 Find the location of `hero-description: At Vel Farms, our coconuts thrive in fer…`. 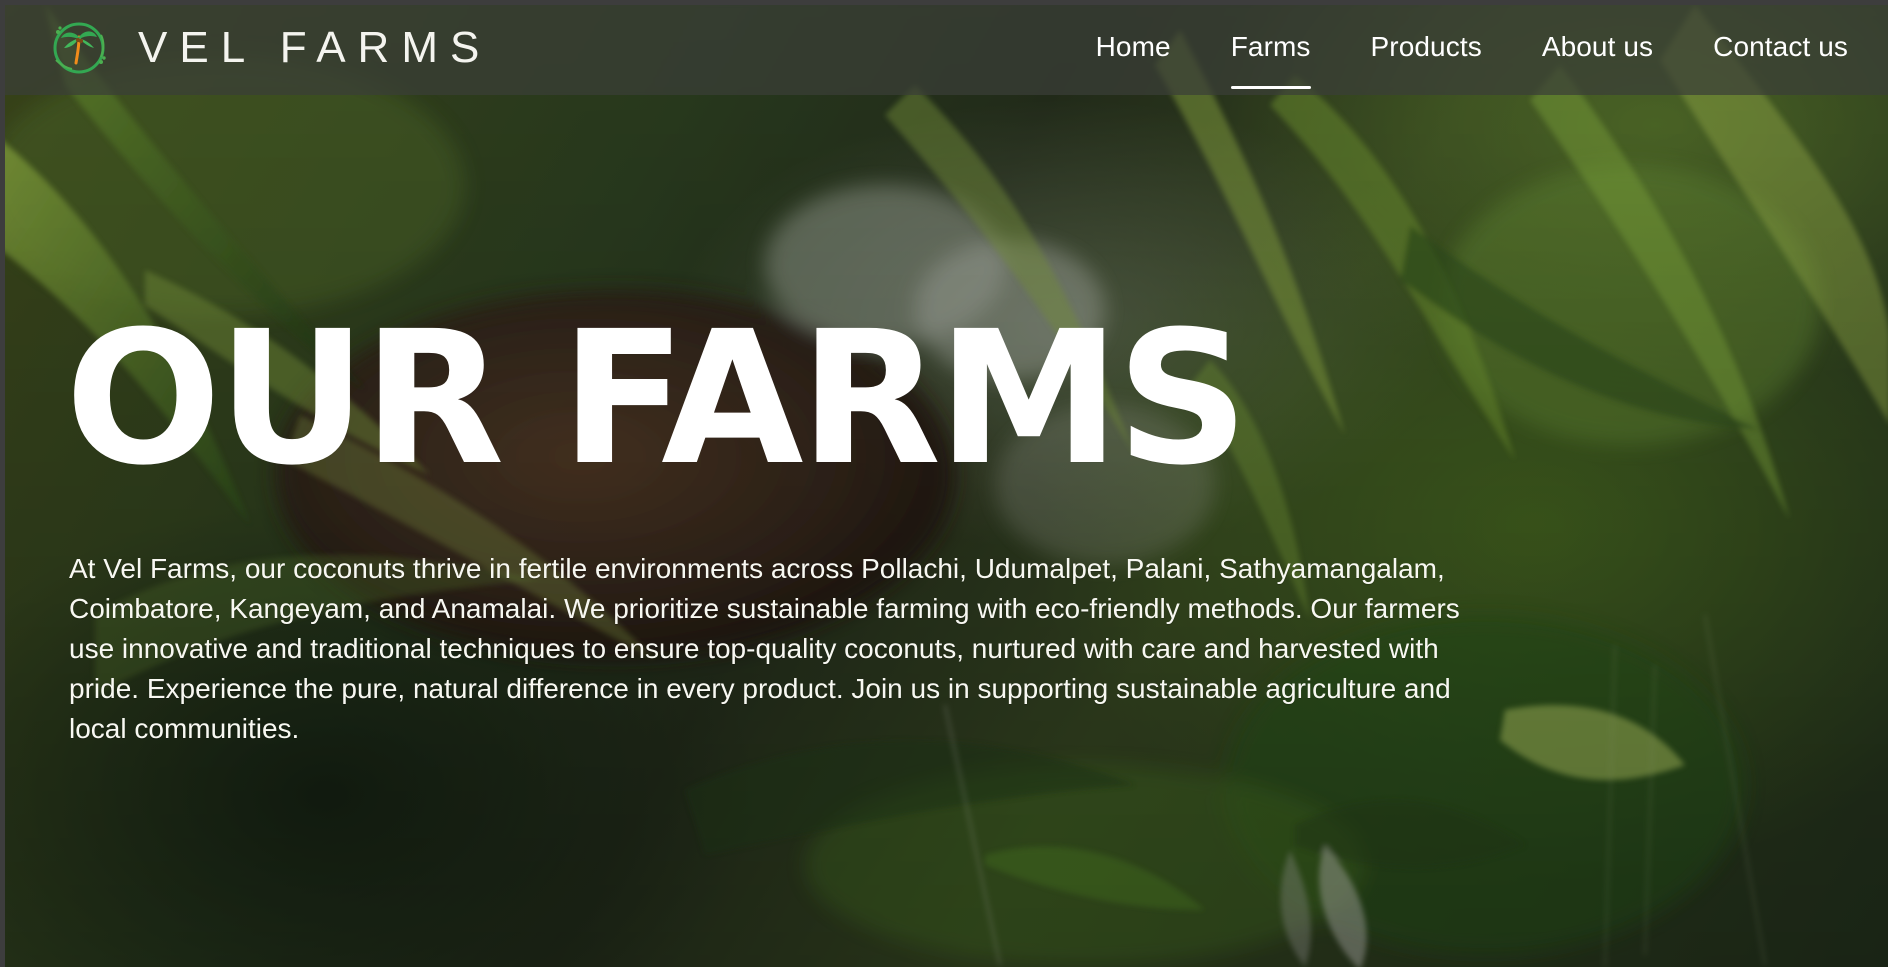

hero-description: At Vel Farms, our coconuts thrive in fer… is located at coordinates (764, 648).